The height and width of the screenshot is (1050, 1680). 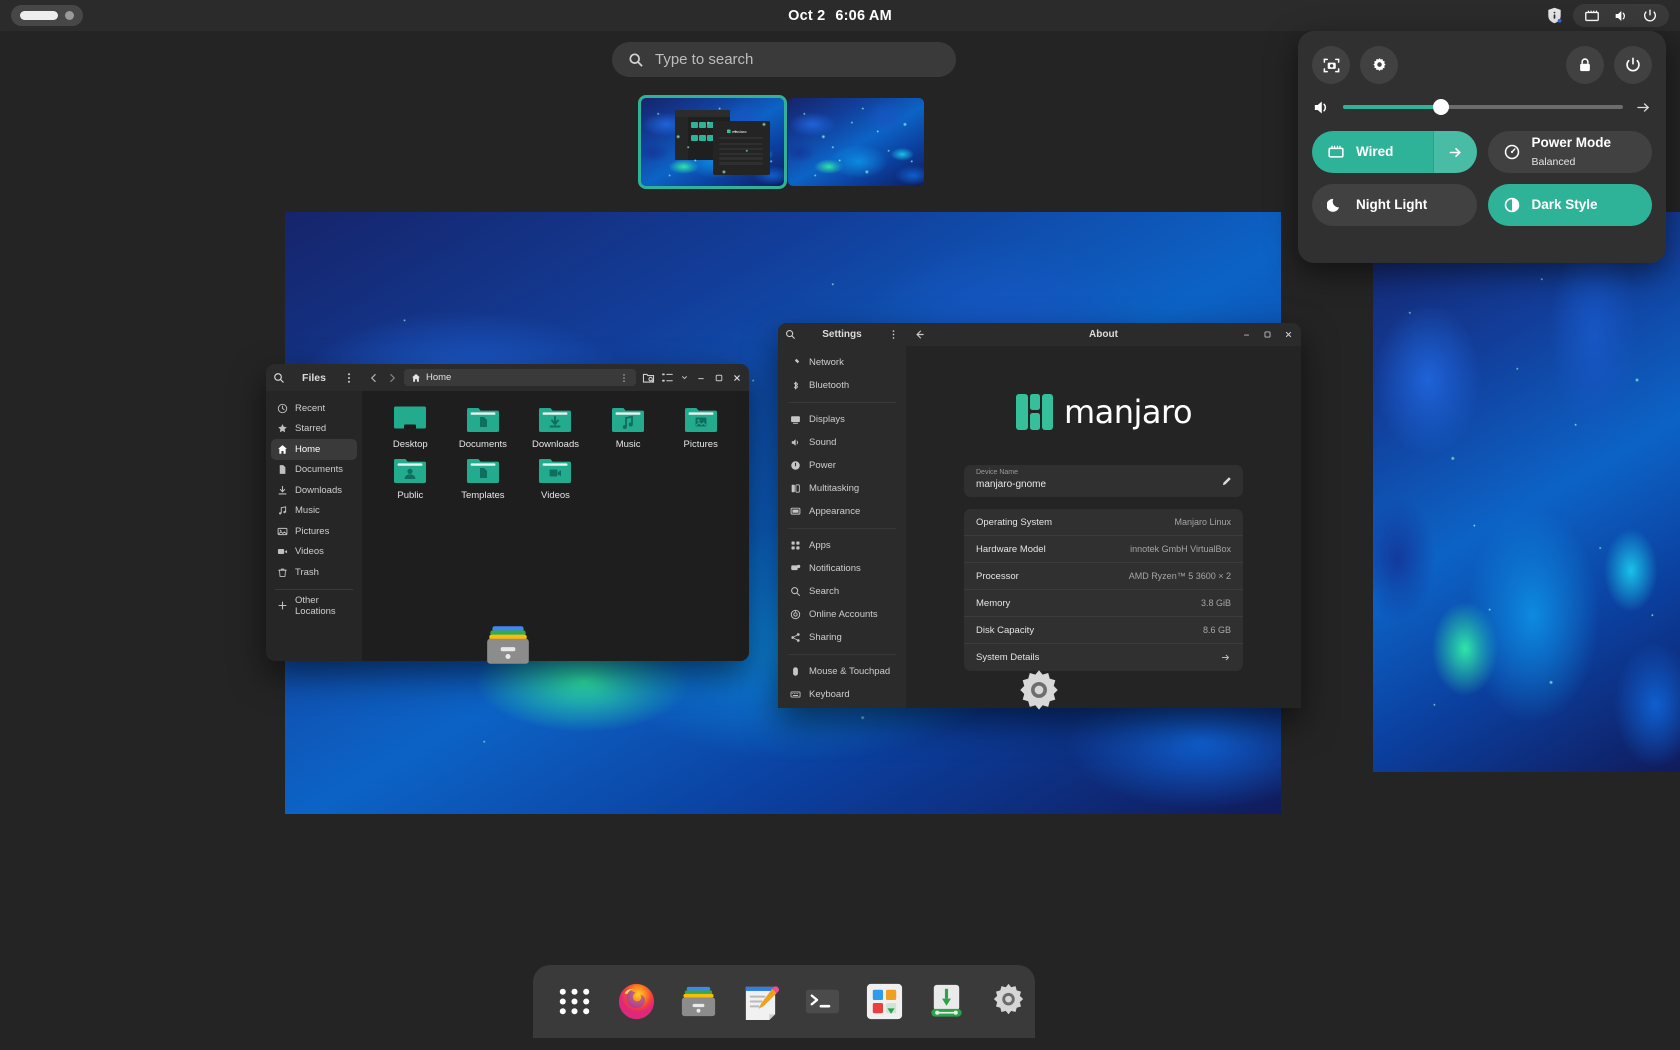 What do you see at coordinates (795, 362) in the screenshot?
I see `network-icon` at bounding box center [795, 362].